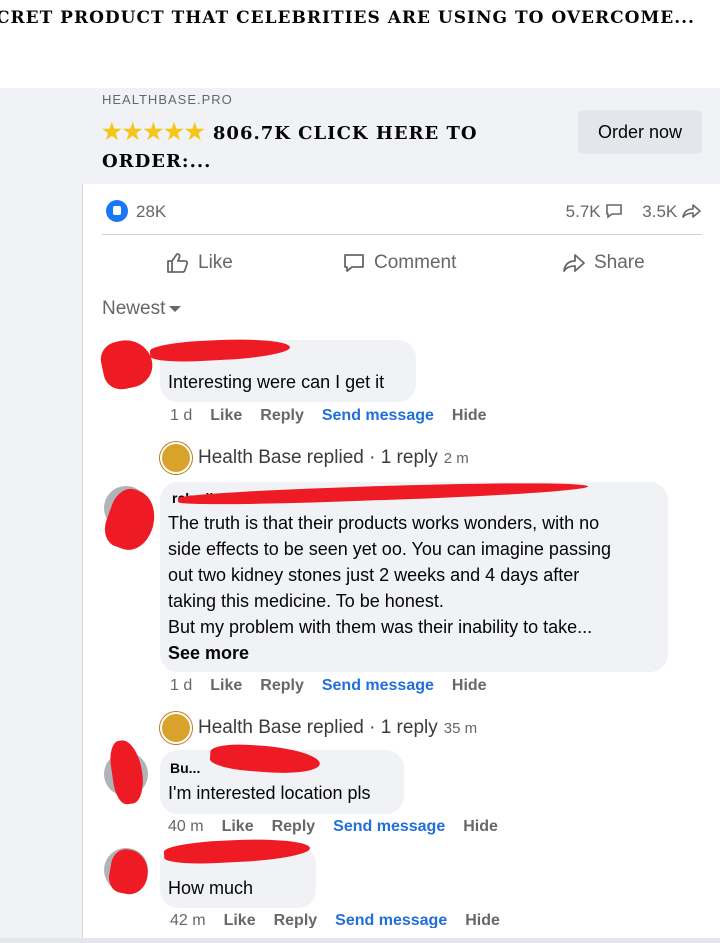 The width and height of the screenshot is (720, 943). I want to click on comment-icon, so click(354, 263).